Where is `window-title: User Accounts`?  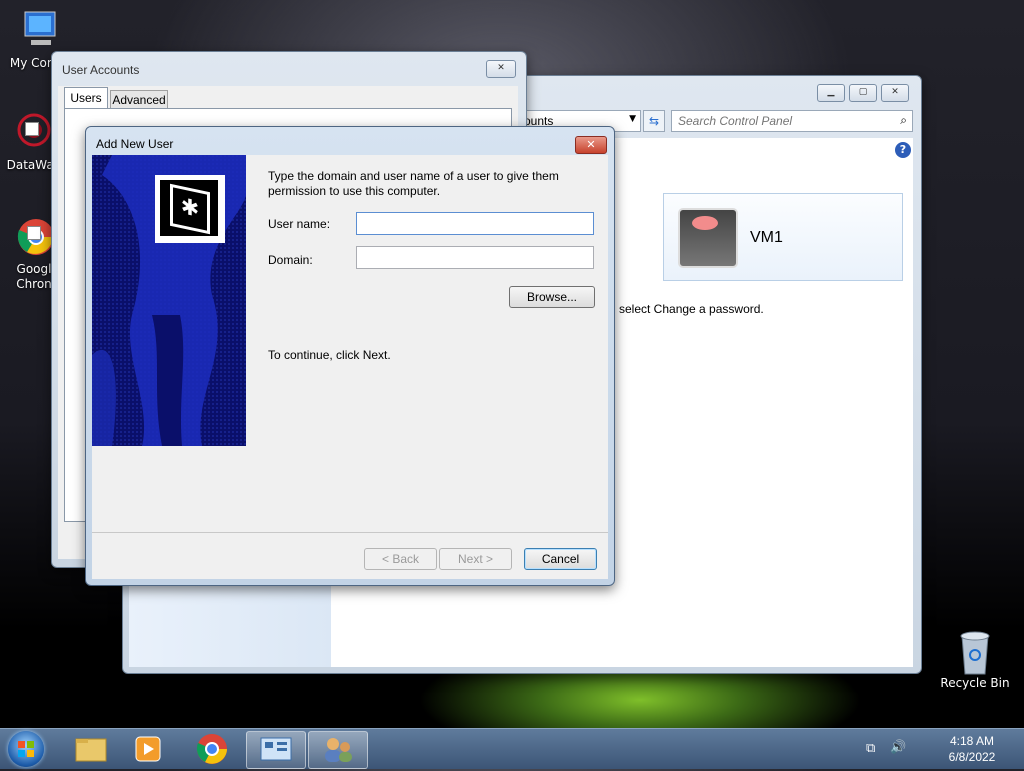 window-title: User Accounts is located at coordinates (101, 70).